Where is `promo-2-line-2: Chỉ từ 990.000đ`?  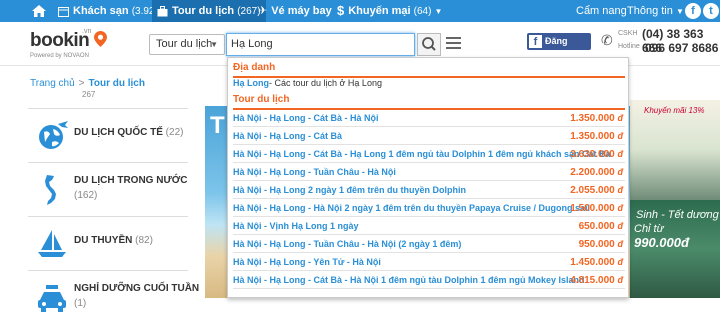 promo-2-line-2: Chỉ từ 990.000đ is located at coordinates (677, 236).